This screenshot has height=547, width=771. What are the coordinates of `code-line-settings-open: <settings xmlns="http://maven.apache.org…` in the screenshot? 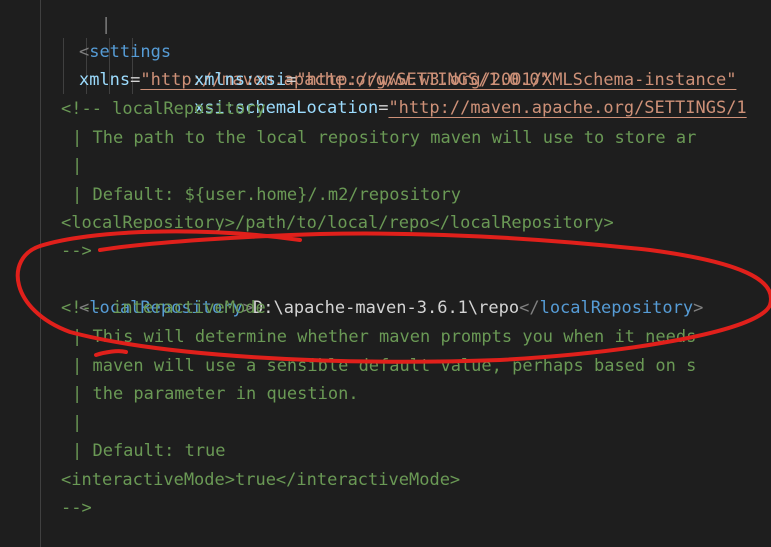 It's located at (314, 66).